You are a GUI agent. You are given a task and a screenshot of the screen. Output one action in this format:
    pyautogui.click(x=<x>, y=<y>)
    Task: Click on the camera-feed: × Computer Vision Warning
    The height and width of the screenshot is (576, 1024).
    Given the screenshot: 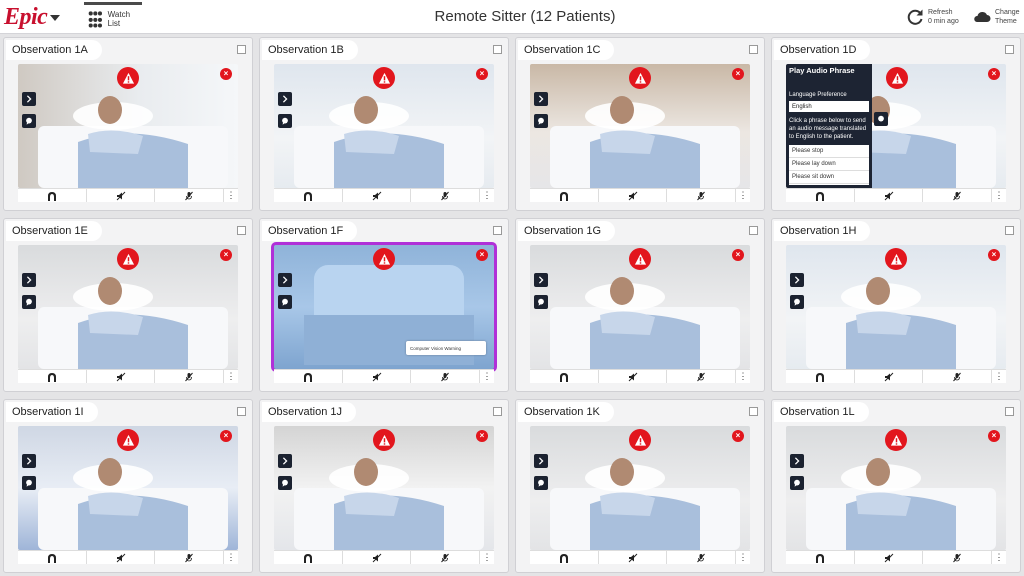 What is the action you would take?
    pyautogui.click(x=384, y=307)
    